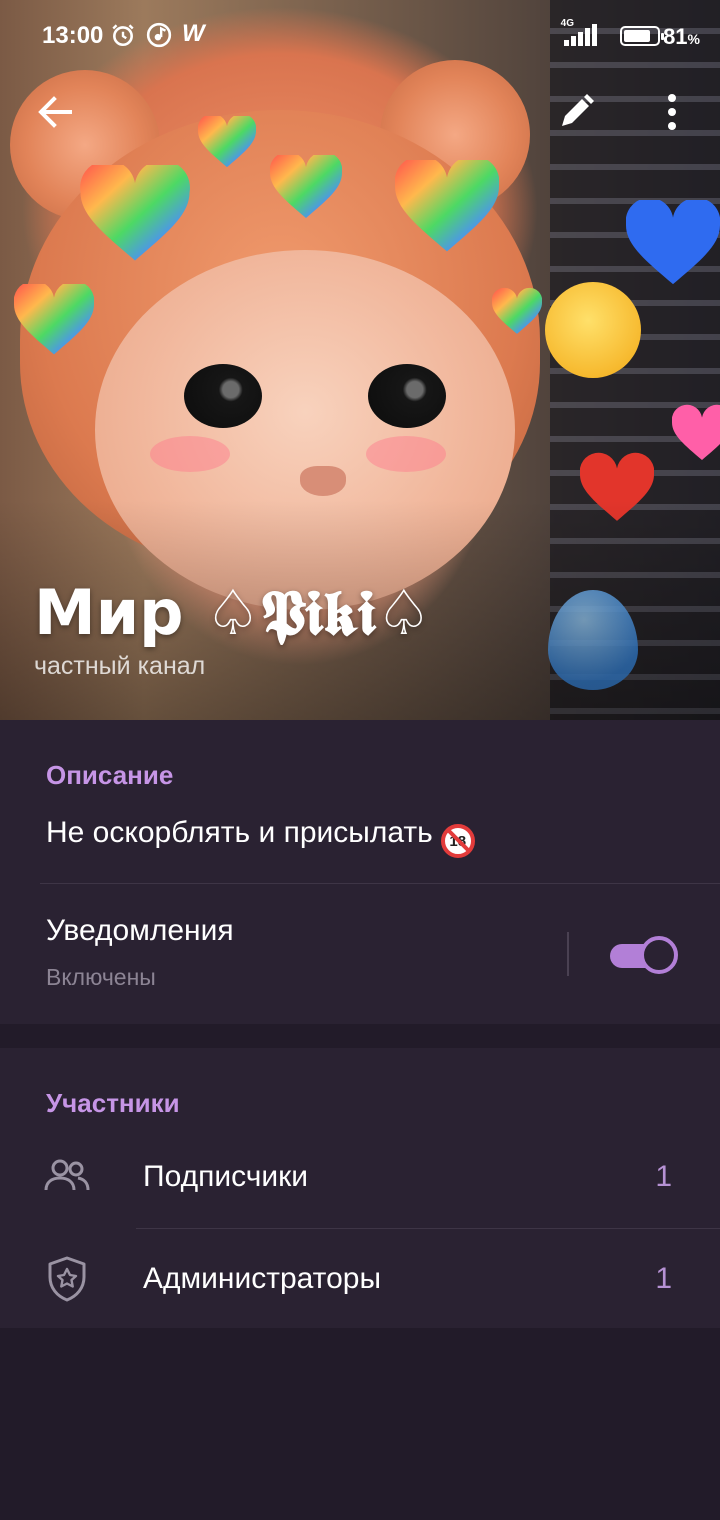 This screenshot has width=720, height=1520. Describe the element at coordinates (280, 954) in the screenshot. I see `notifications-row` at that location.